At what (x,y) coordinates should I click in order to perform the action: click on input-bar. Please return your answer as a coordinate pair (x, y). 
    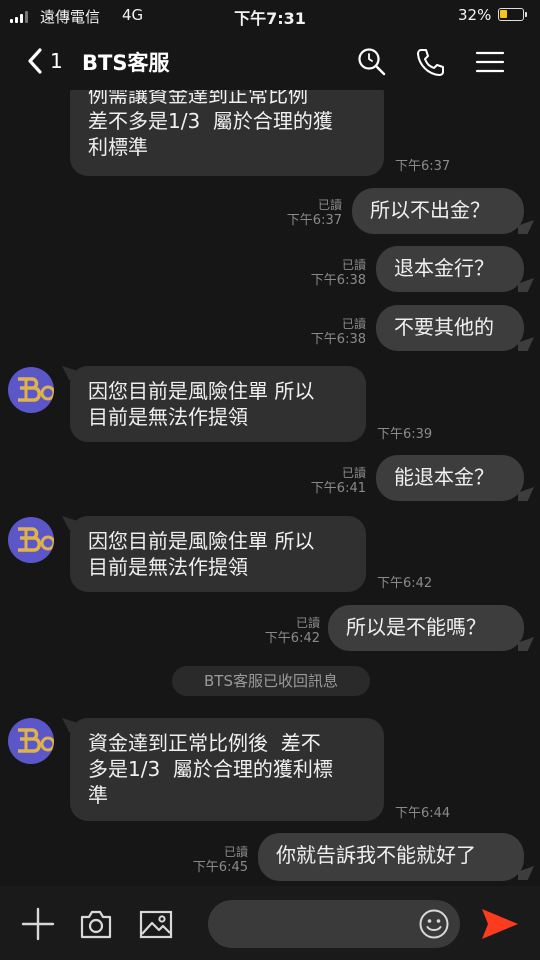
    Looking at the image, I should click on (270, 923).